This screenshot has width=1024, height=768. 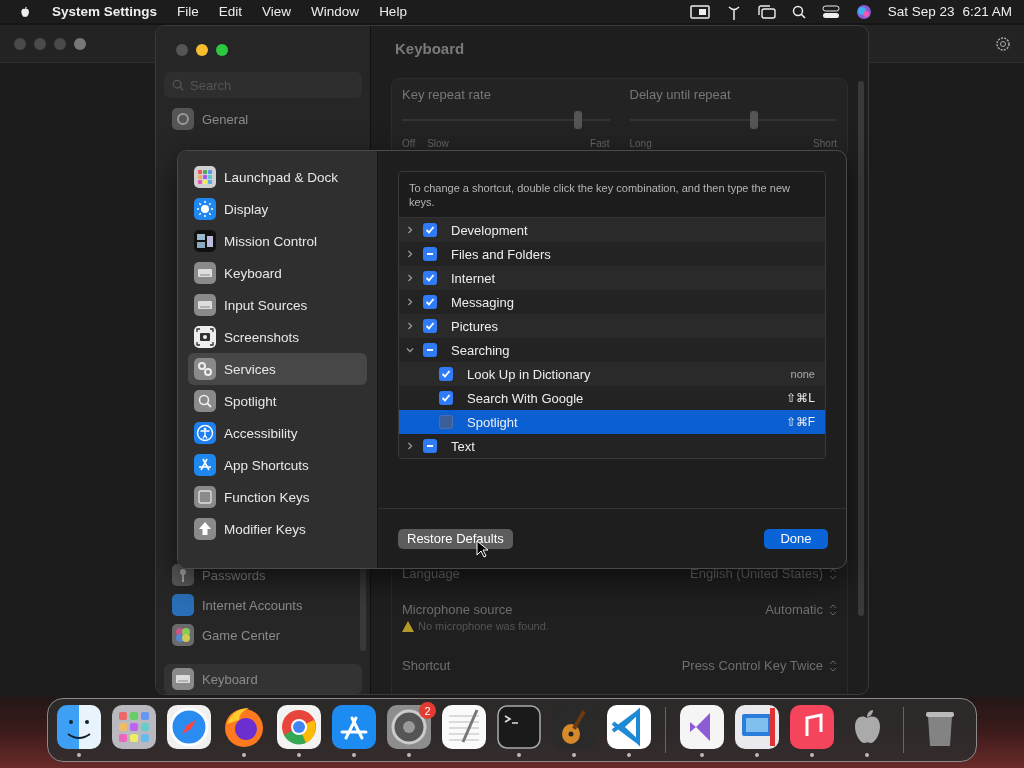 I want to click on grid-icon, so click(x=205, y=177).